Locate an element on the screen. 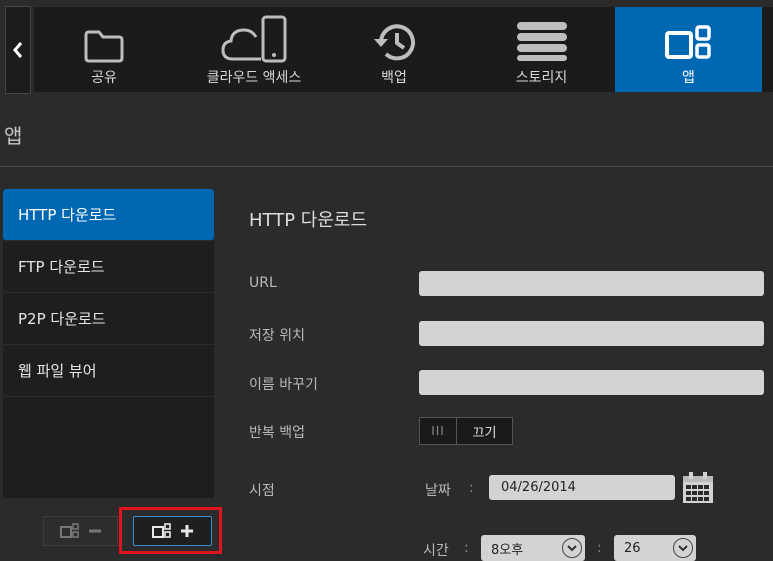 Image resolution: width=773 pixels, height=561 pixels. hour-value: 8오후 is located at coordinates (507, 550).